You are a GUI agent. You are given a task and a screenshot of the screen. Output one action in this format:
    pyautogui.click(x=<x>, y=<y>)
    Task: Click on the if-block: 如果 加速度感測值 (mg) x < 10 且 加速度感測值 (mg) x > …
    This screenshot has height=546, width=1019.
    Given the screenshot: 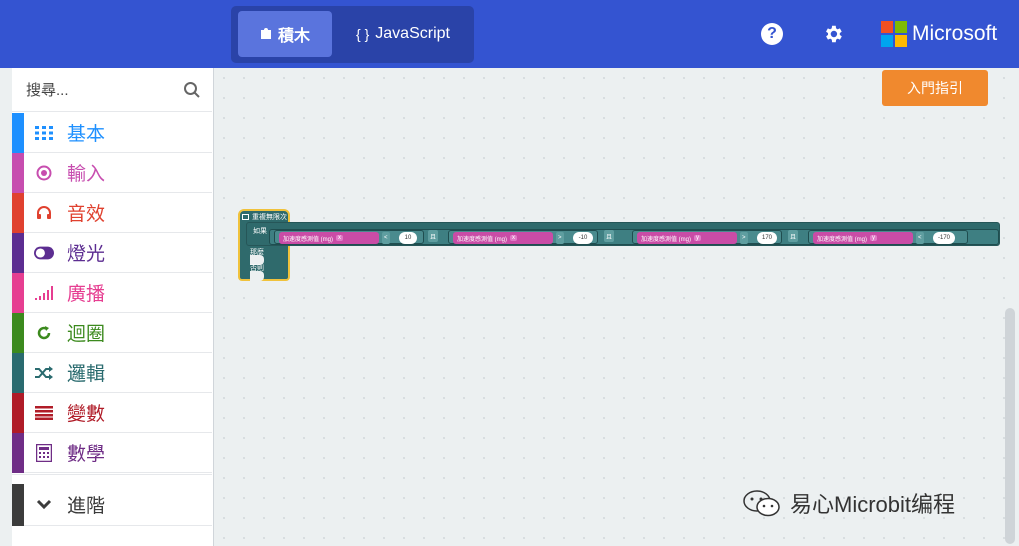 What is the action you would take?
    pyautogui.click(x=623, y=234)
    